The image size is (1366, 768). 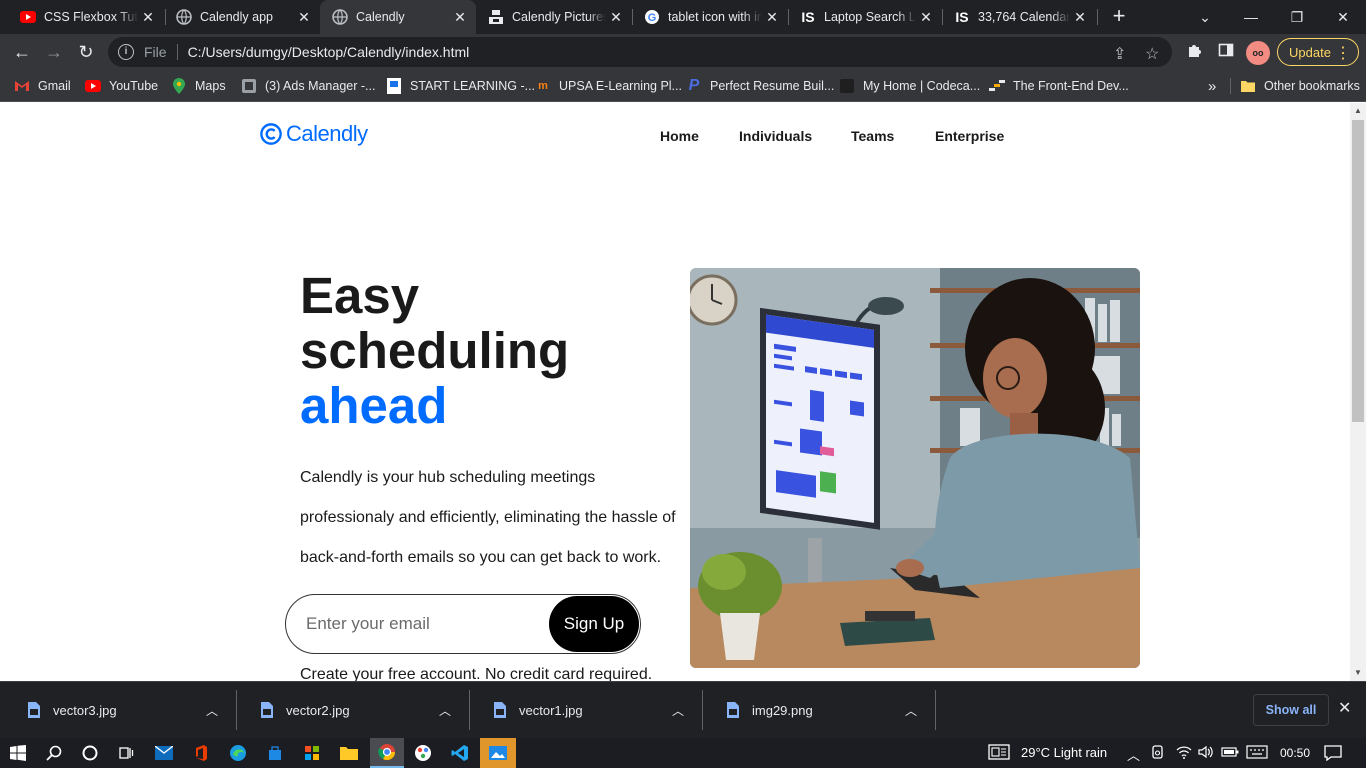 What do you see at coordinates (275, 753) in the screenshot?
I see `store-icon` at bounding box center [275, 753].